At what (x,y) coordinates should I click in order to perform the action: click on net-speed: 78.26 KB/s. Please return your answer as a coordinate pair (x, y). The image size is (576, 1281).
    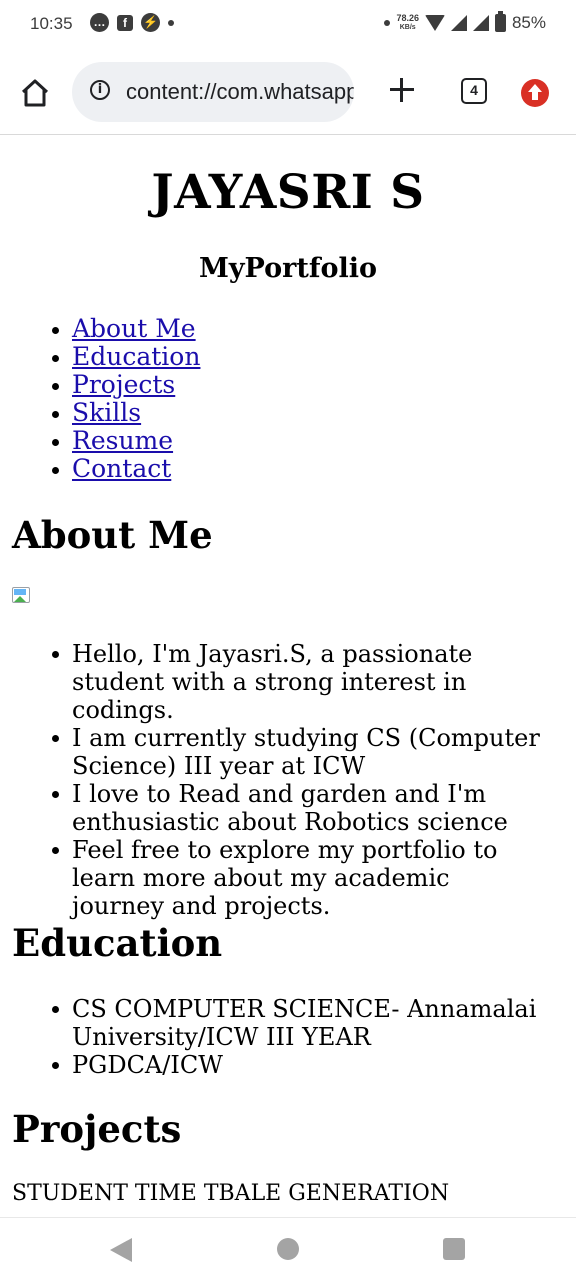
    Looking at the image, I should click on (407, 23).